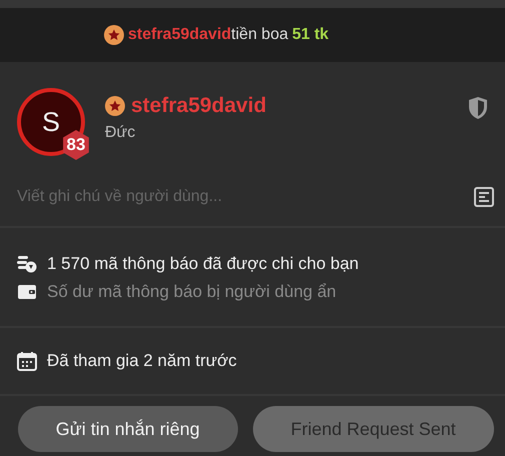 This screenshot has height=456, width=505. I want to click on stat-text: Số dư mã thông báo bị người dùng ẩn, so click(191, 292).